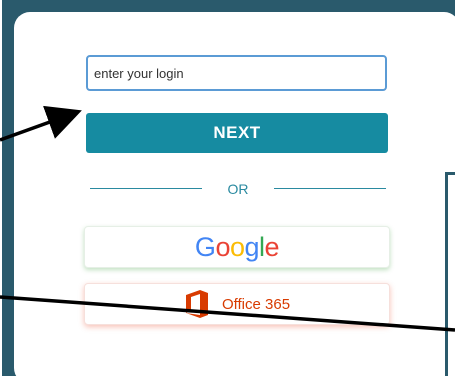 The image size is (455, 376). I want to click on divider-line-left, so click(146, 188).